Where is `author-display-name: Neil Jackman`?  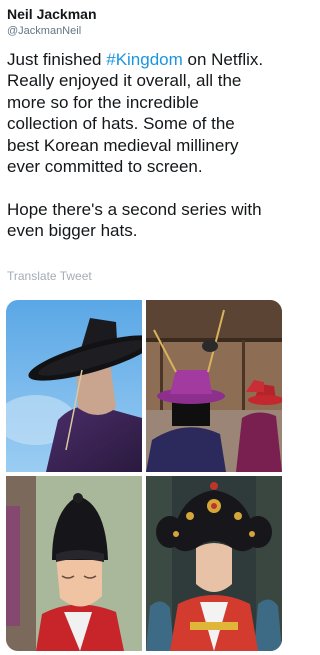
author-display-name: Neil Jackman is located at coordinates (52, 14).